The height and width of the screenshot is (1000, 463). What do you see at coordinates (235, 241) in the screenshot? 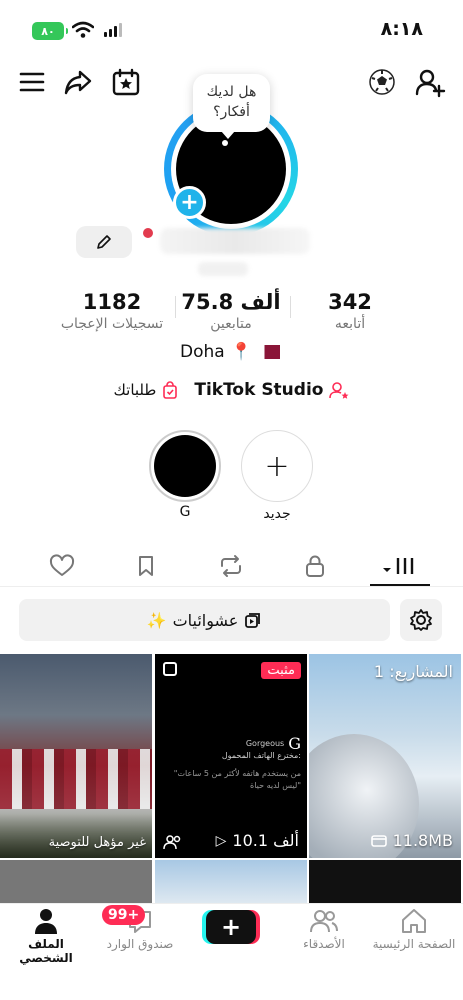
I see `profile-name` at bounding box center [235, 241].